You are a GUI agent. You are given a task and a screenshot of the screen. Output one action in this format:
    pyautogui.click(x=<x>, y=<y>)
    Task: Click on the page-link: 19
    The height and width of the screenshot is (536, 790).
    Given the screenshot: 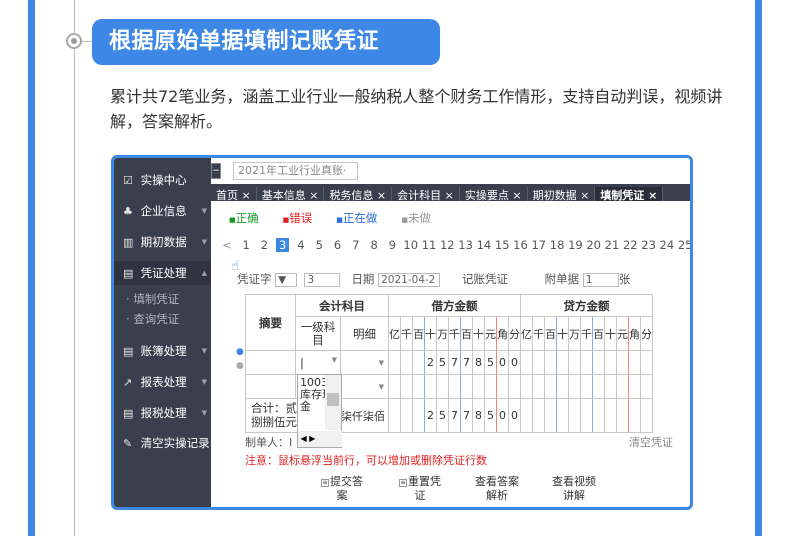 What is the action you would take?
    pyautogui.click(x=575, y=245)
    